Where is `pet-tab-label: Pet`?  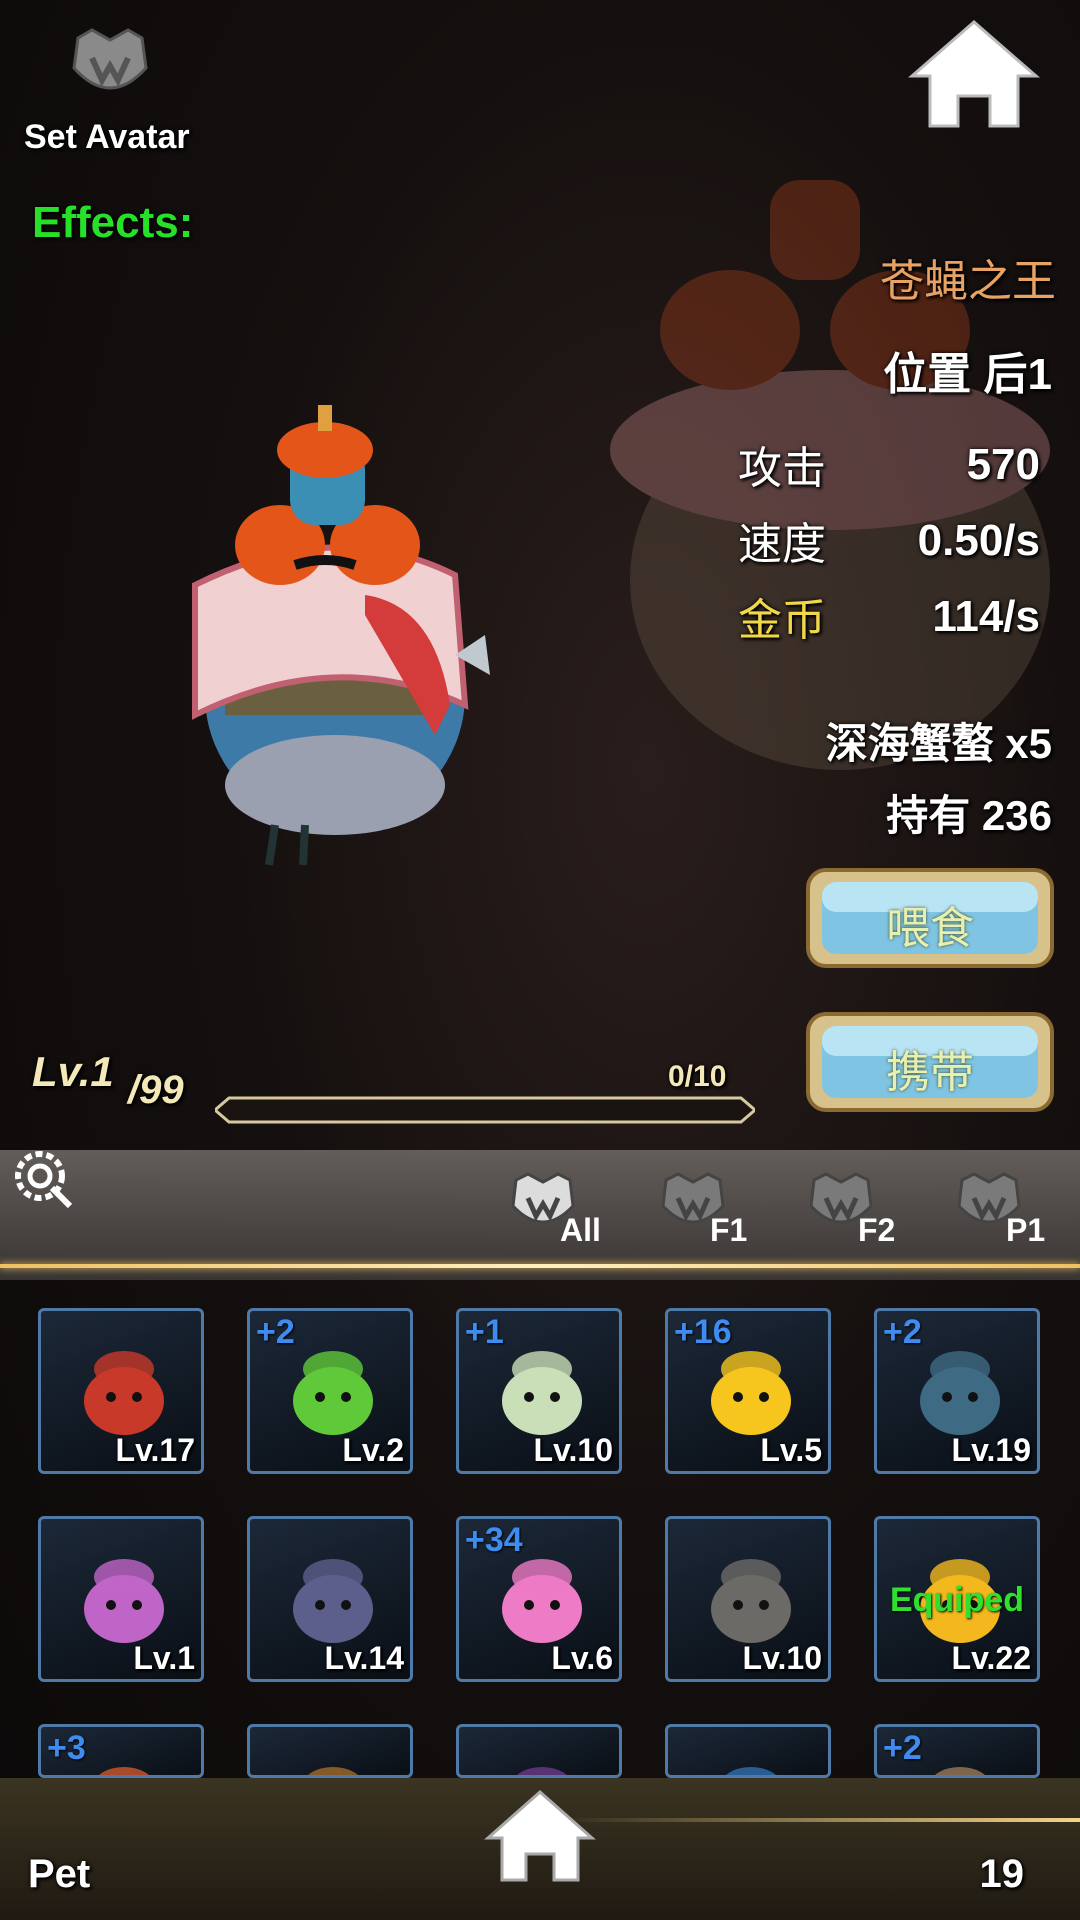 pet-tab-label: Pet is located at coordinates (59, 1874).